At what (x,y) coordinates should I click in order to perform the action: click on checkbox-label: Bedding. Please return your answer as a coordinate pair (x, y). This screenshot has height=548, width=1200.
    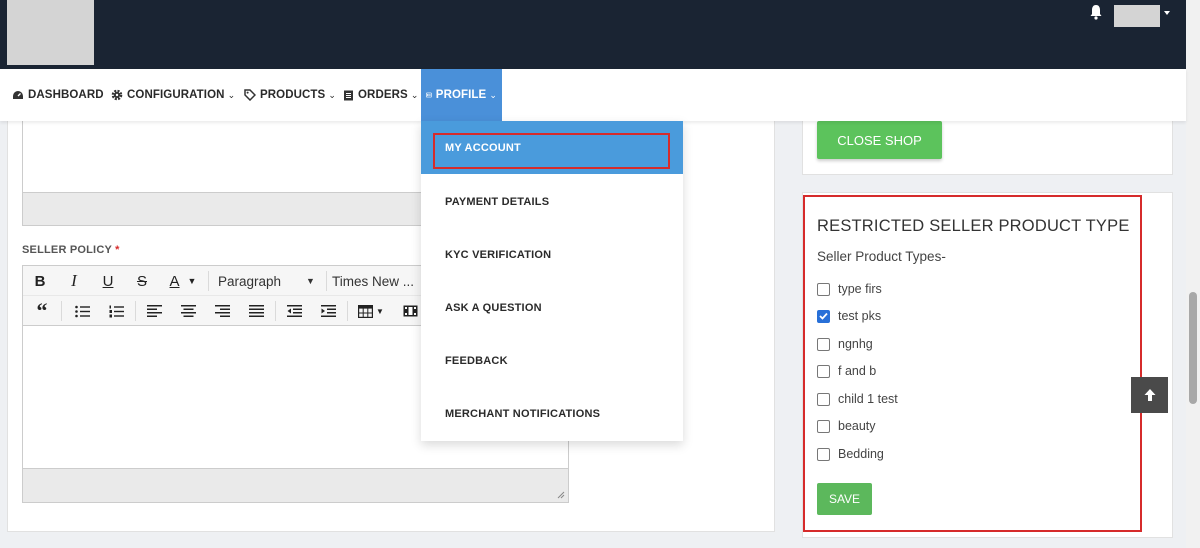
    Looking at the image, I should click on (861, 454).